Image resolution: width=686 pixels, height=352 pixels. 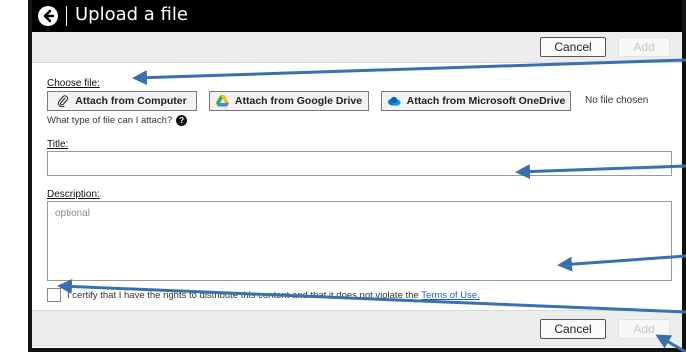 What do you see at coordinates (182, 120) in the screenshot?
I see `question-icon: ?` at bounding box center [182, 120].